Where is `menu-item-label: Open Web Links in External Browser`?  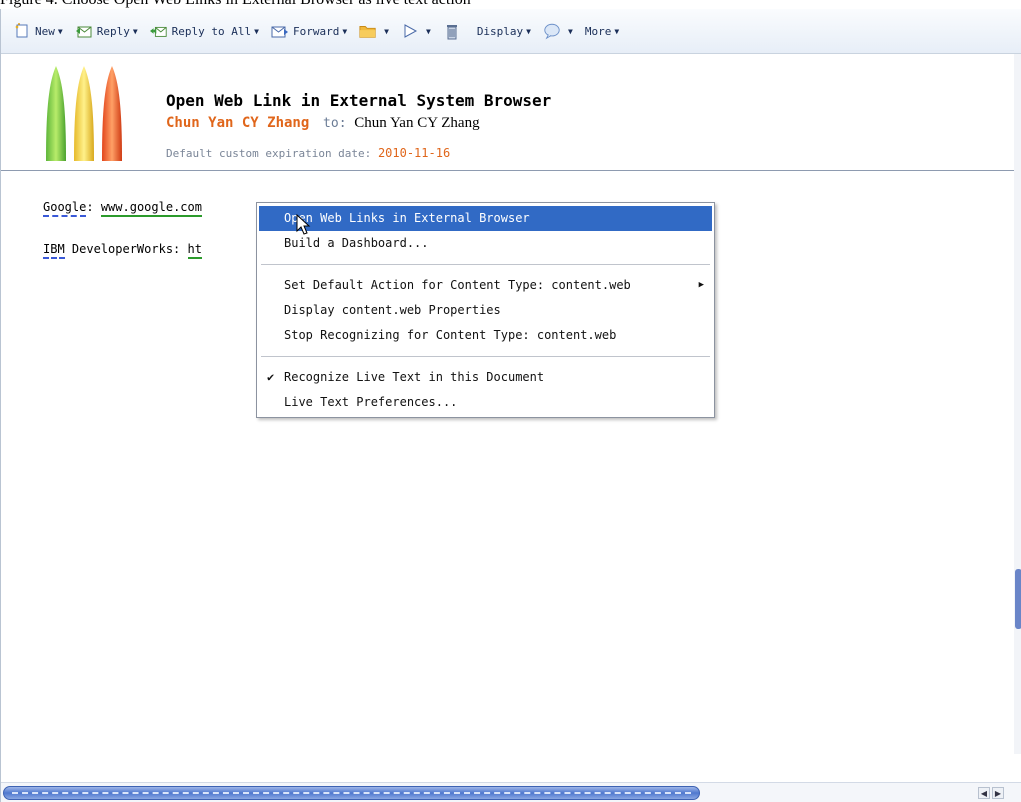 menu-item-label: Open Web Links in External Browser is located at coordinates (407, 218).